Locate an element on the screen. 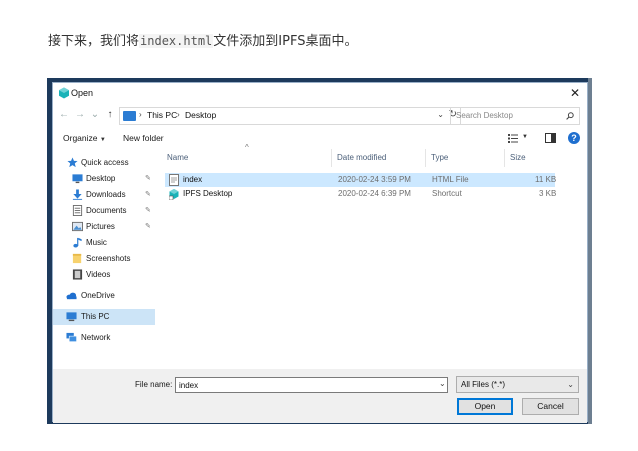  music-icon is located at coordinates (77, 242).